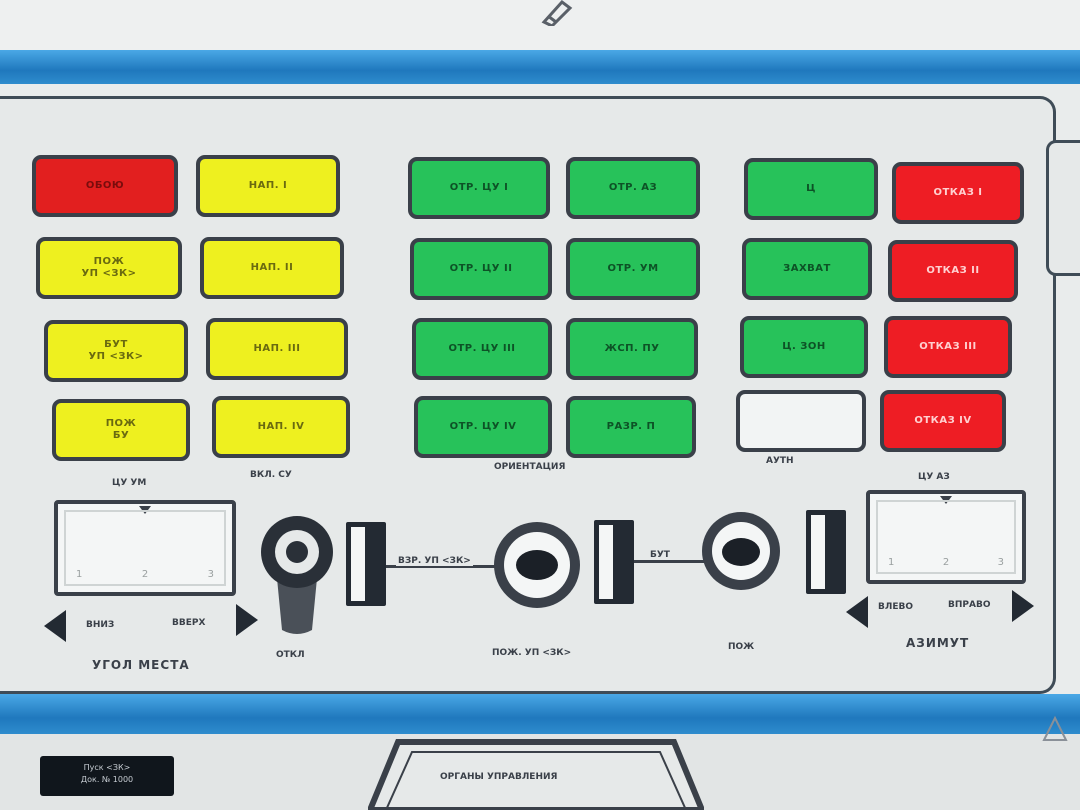 Image resolution: width=1080 pixels, height=810 pixels. Describe the element at coordinates (1023, 606) in the screenshot. I see `azimuth-right-arrow-icon` at that location.